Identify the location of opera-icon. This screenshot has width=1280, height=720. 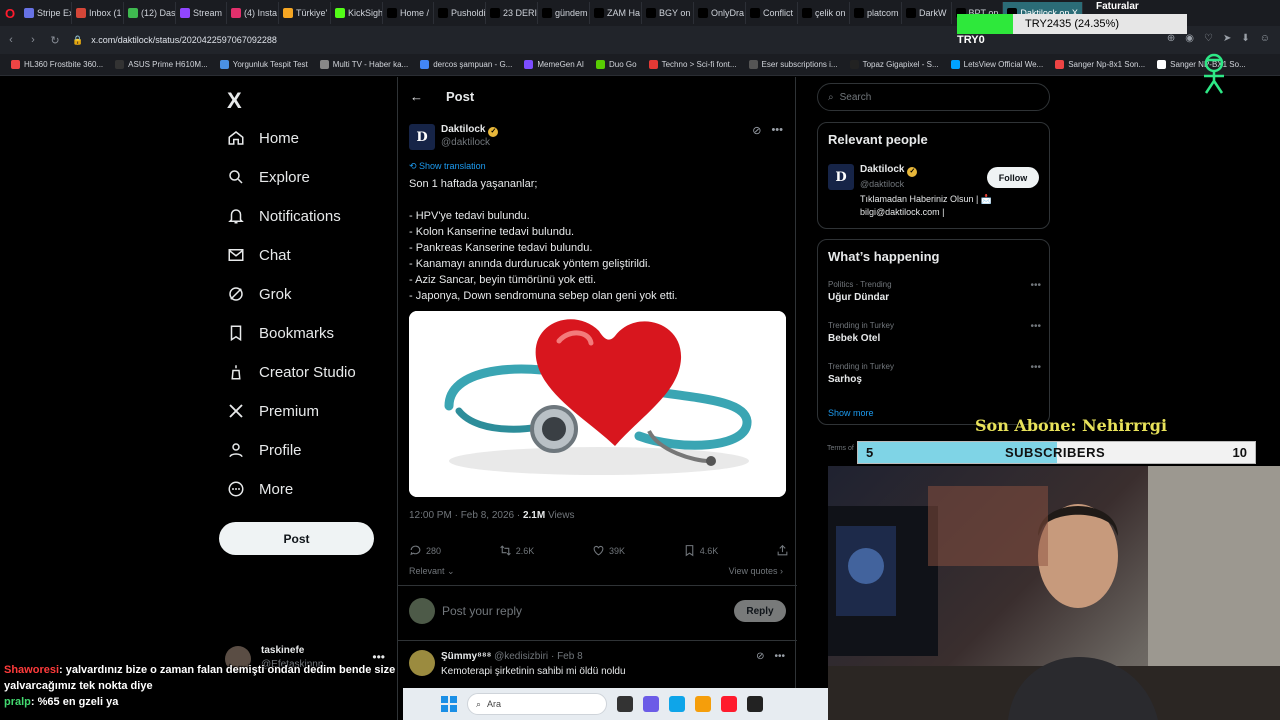
(729, 704).